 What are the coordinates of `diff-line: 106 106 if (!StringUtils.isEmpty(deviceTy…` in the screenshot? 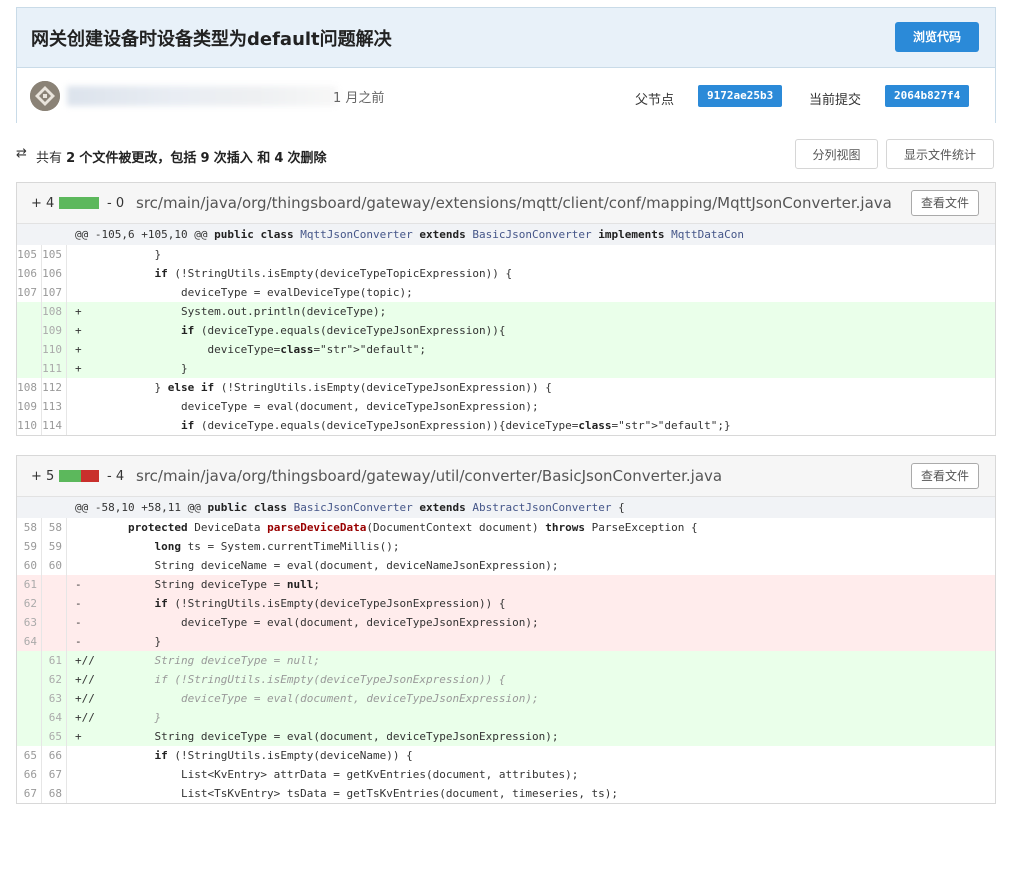 It's located at (506, 273).